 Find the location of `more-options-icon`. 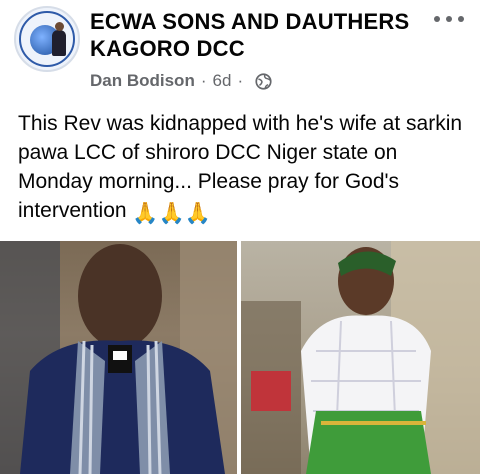

more-options-icon is located at coordinates (449, 19).